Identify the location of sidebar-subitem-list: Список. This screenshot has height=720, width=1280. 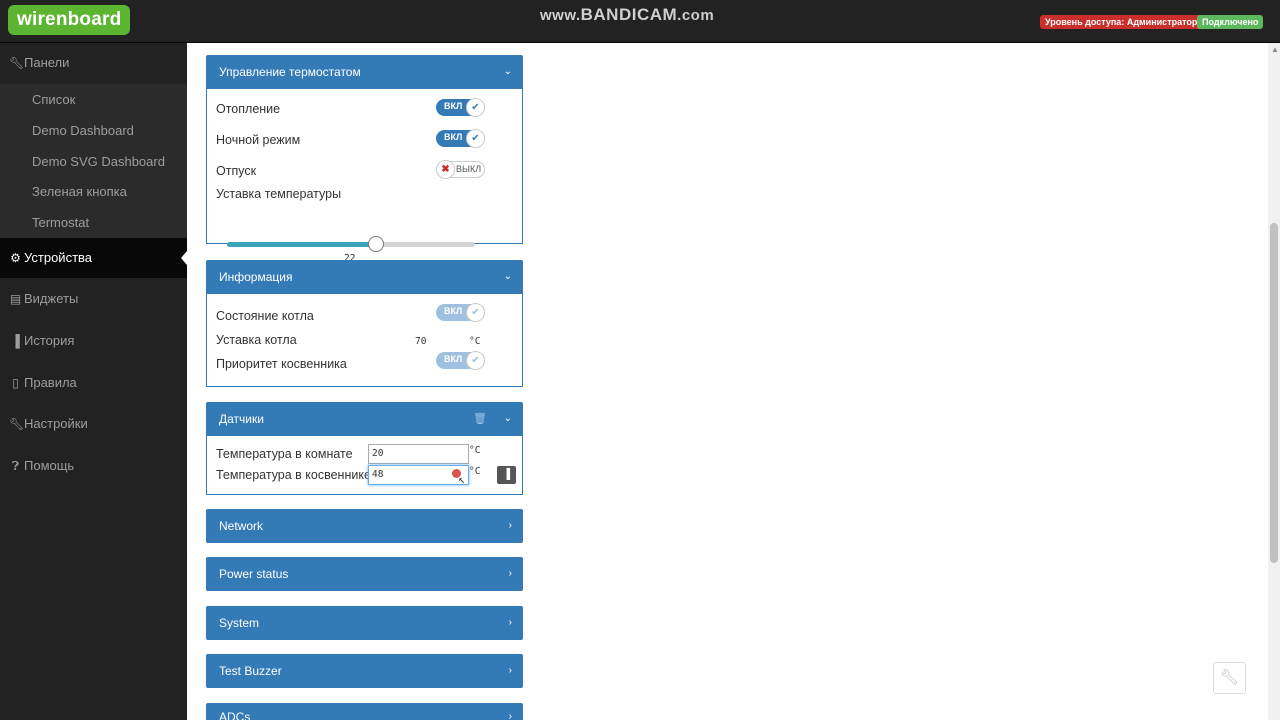
(93, 99).